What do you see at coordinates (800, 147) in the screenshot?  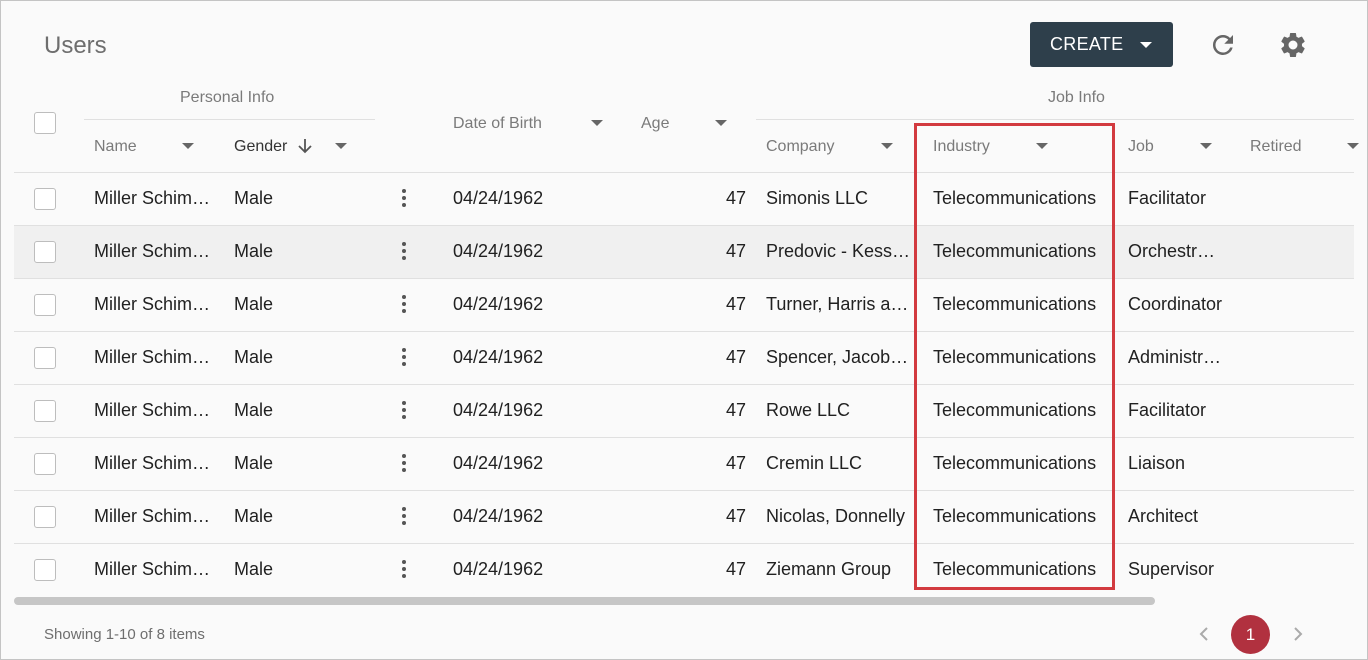 I see `column-header-company: Company` at bounding box center [800, 147].